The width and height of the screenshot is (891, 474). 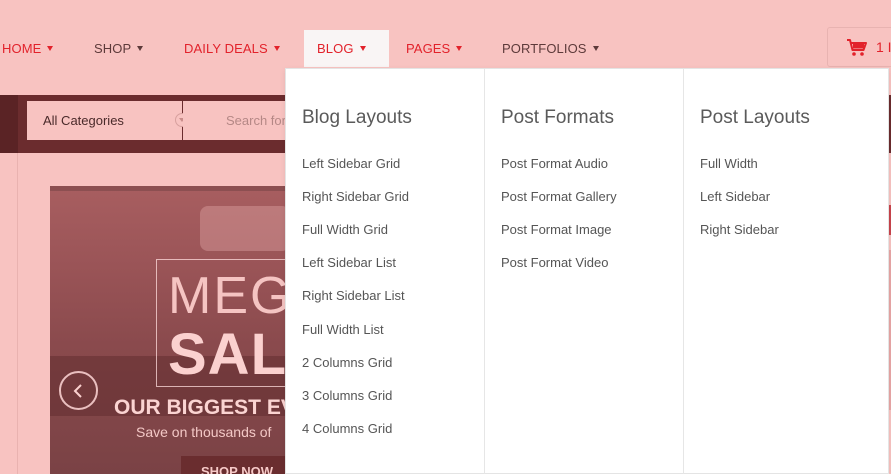 I want to click on nav-item-pages: PAGES, so click(x=434, y=48).